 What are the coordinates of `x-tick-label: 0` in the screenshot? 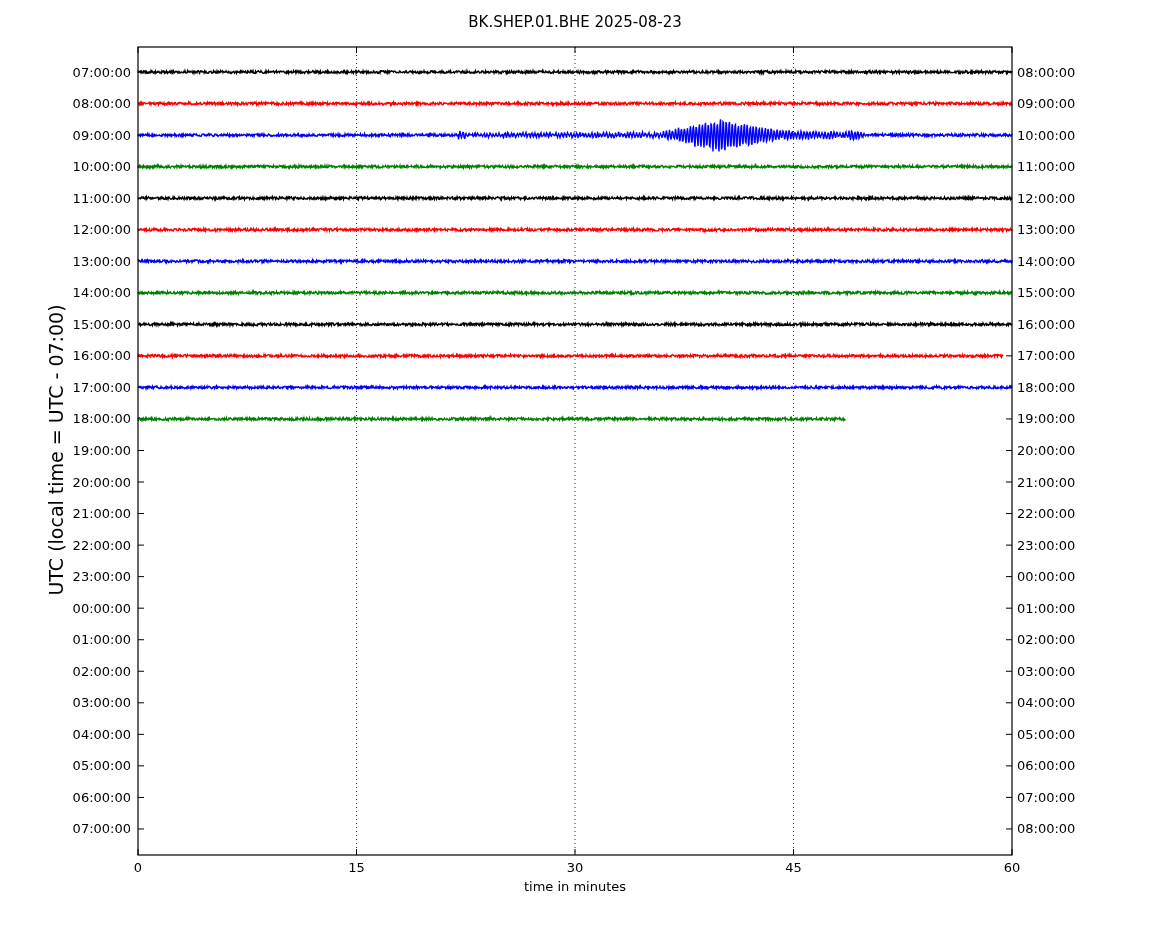 It's located at (138, 867).